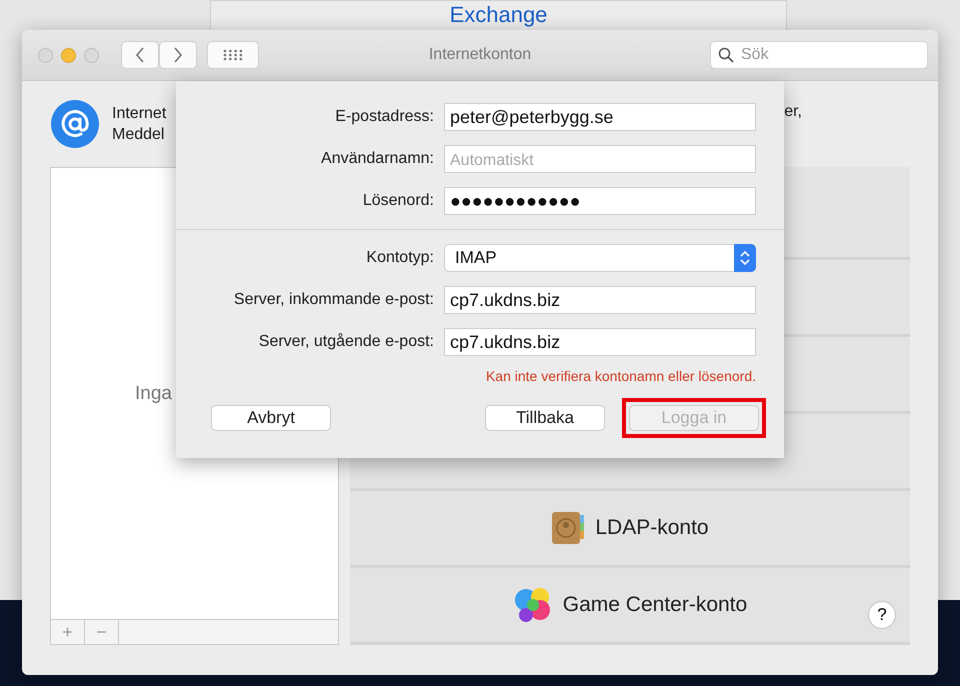 The image size is (960, 686). What do you see at coordinates (399, 258) in the screenshot?
I see `field-label: Kontotyp:` at bounding box center [399, 258].